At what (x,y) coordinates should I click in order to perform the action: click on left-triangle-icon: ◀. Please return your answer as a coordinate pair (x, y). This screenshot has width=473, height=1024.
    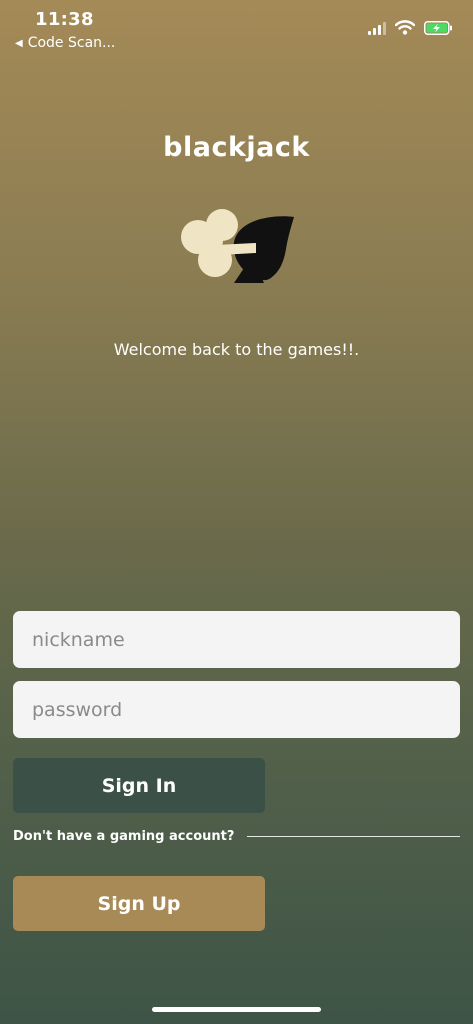
    Looking at the image, I should click on (19, 43).